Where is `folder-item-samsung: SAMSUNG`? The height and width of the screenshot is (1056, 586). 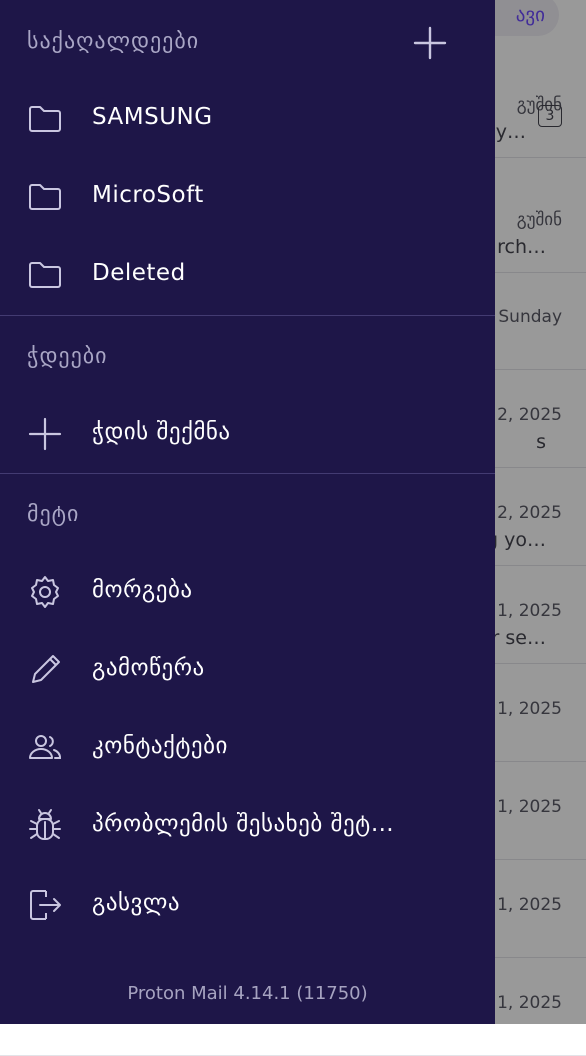 folder-item-samsung: SAMSUNG is located at coordinates (247, 119).